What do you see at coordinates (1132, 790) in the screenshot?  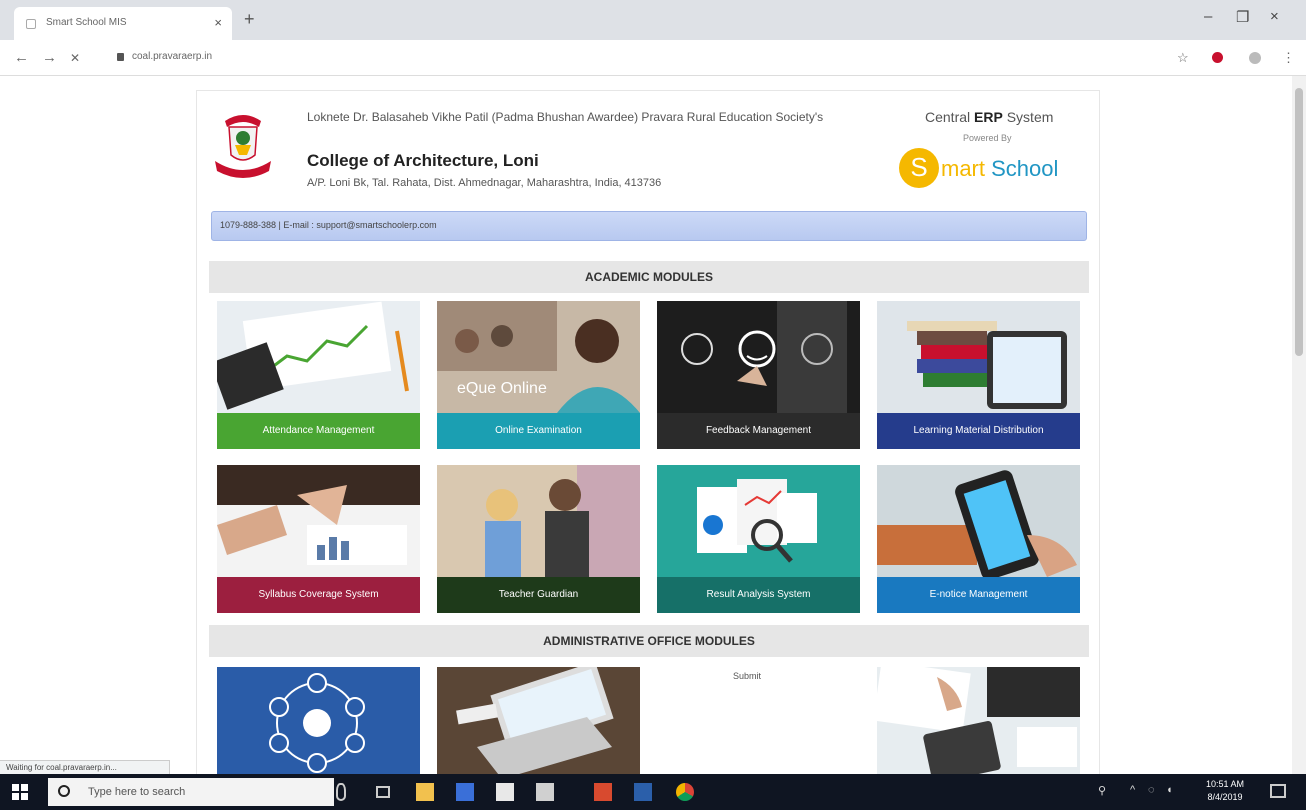 I see `tray-chevron-icon: ^` at bounding box center [1132, 790].